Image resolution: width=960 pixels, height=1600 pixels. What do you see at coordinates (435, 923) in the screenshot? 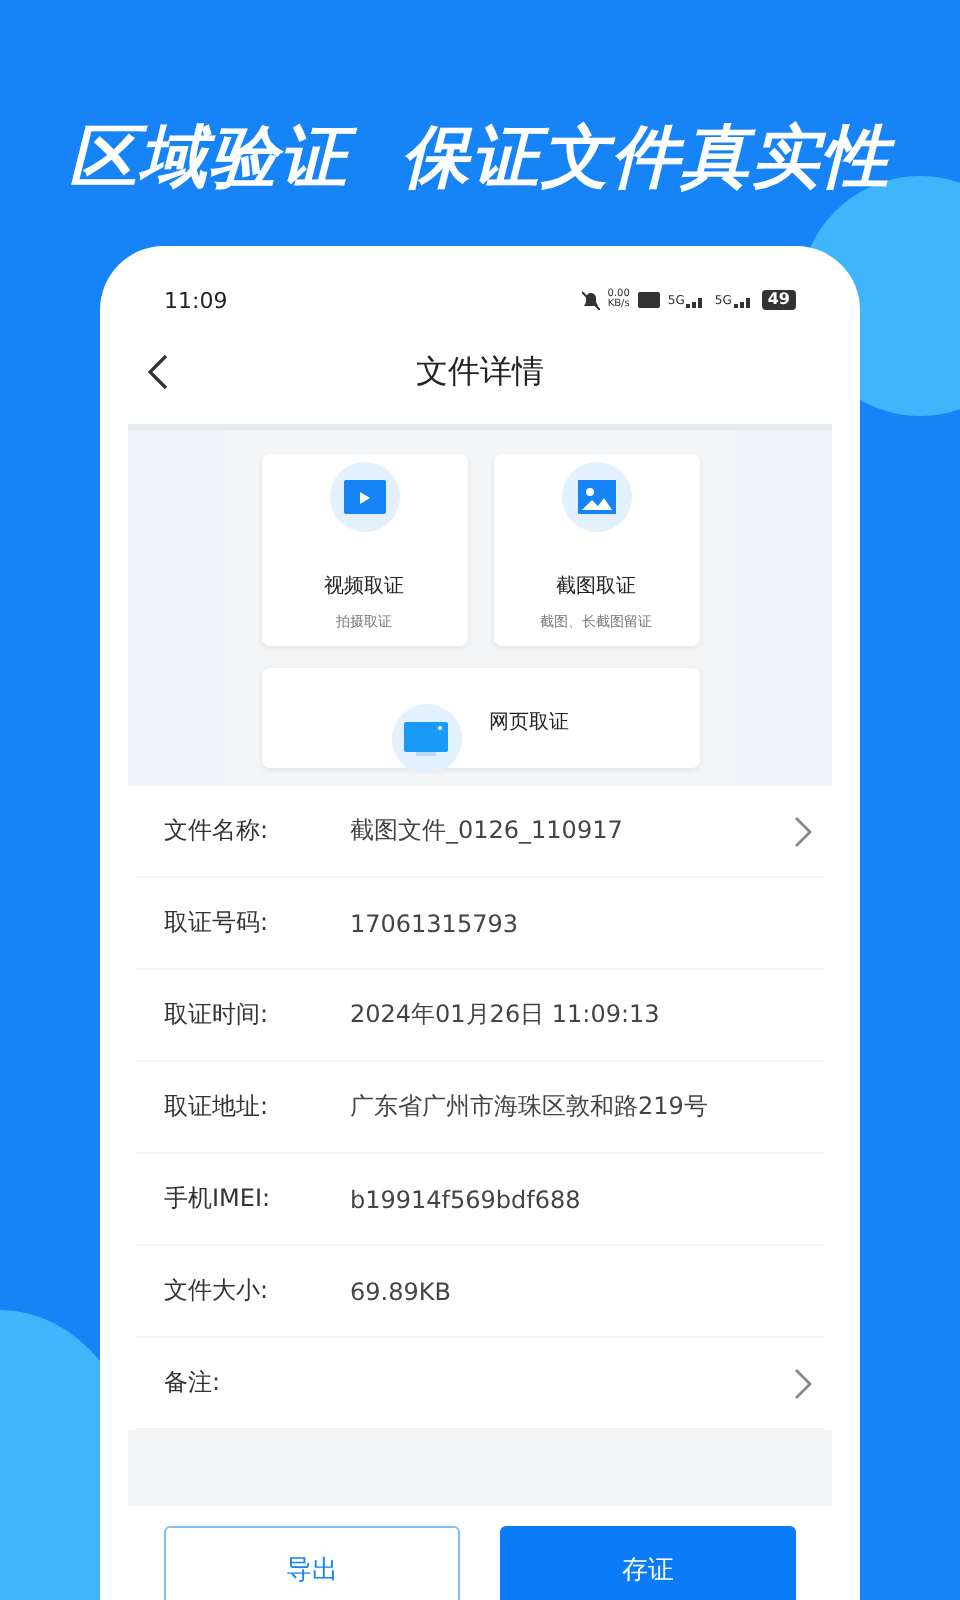
I see `field-value: 17061315793` at bounding box center [435, 923].